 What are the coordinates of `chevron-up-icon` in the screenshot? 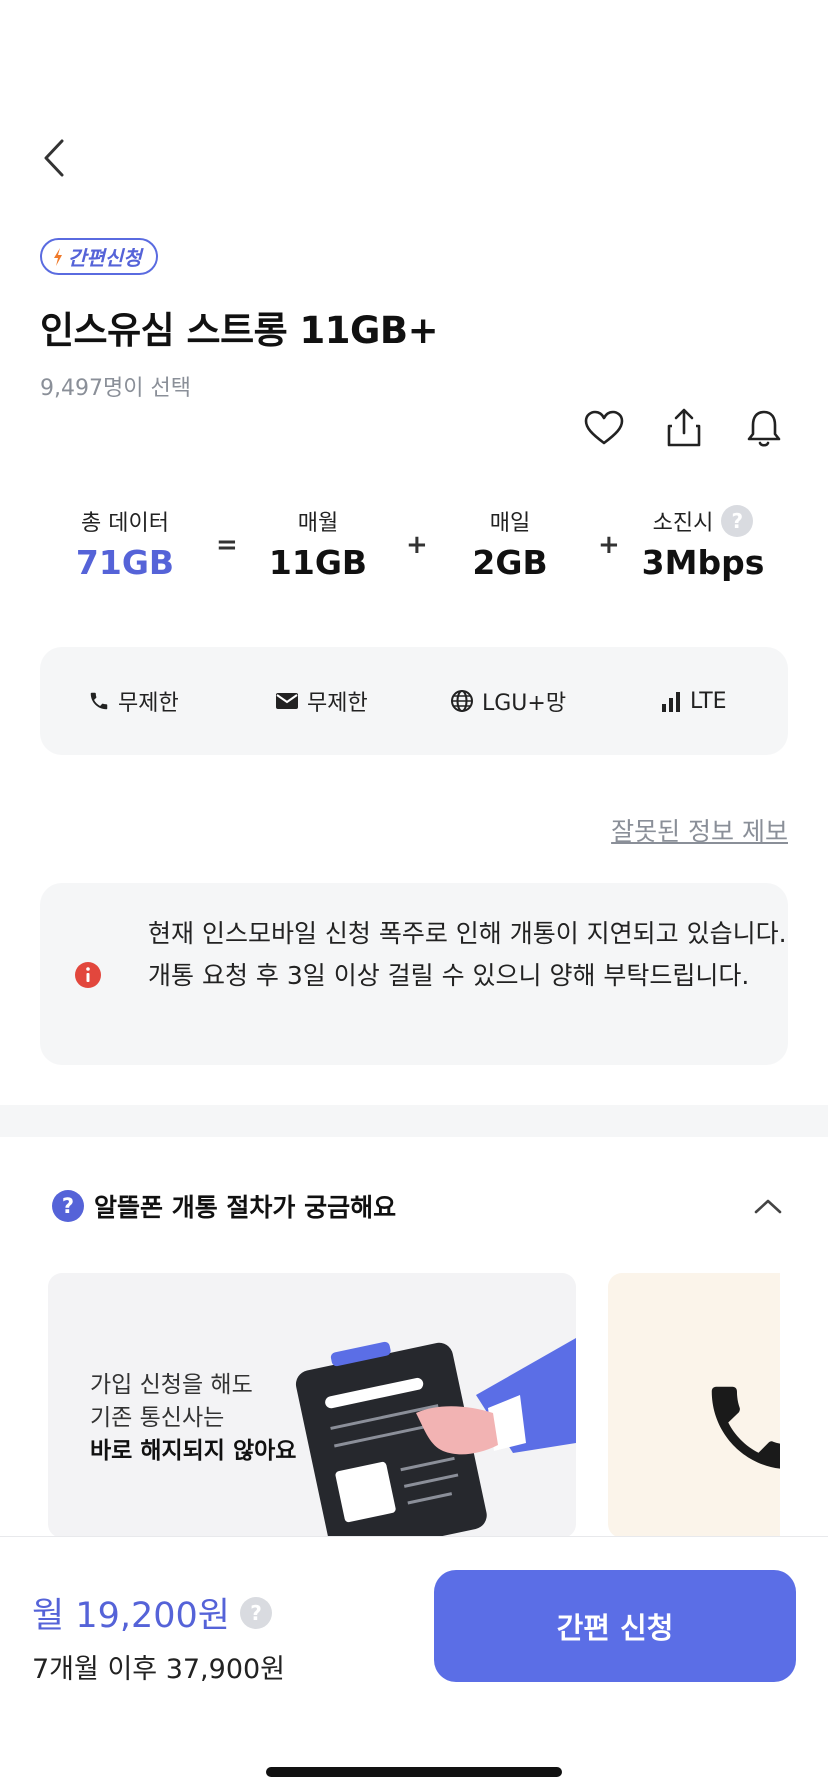 It's located at (768, 1206).